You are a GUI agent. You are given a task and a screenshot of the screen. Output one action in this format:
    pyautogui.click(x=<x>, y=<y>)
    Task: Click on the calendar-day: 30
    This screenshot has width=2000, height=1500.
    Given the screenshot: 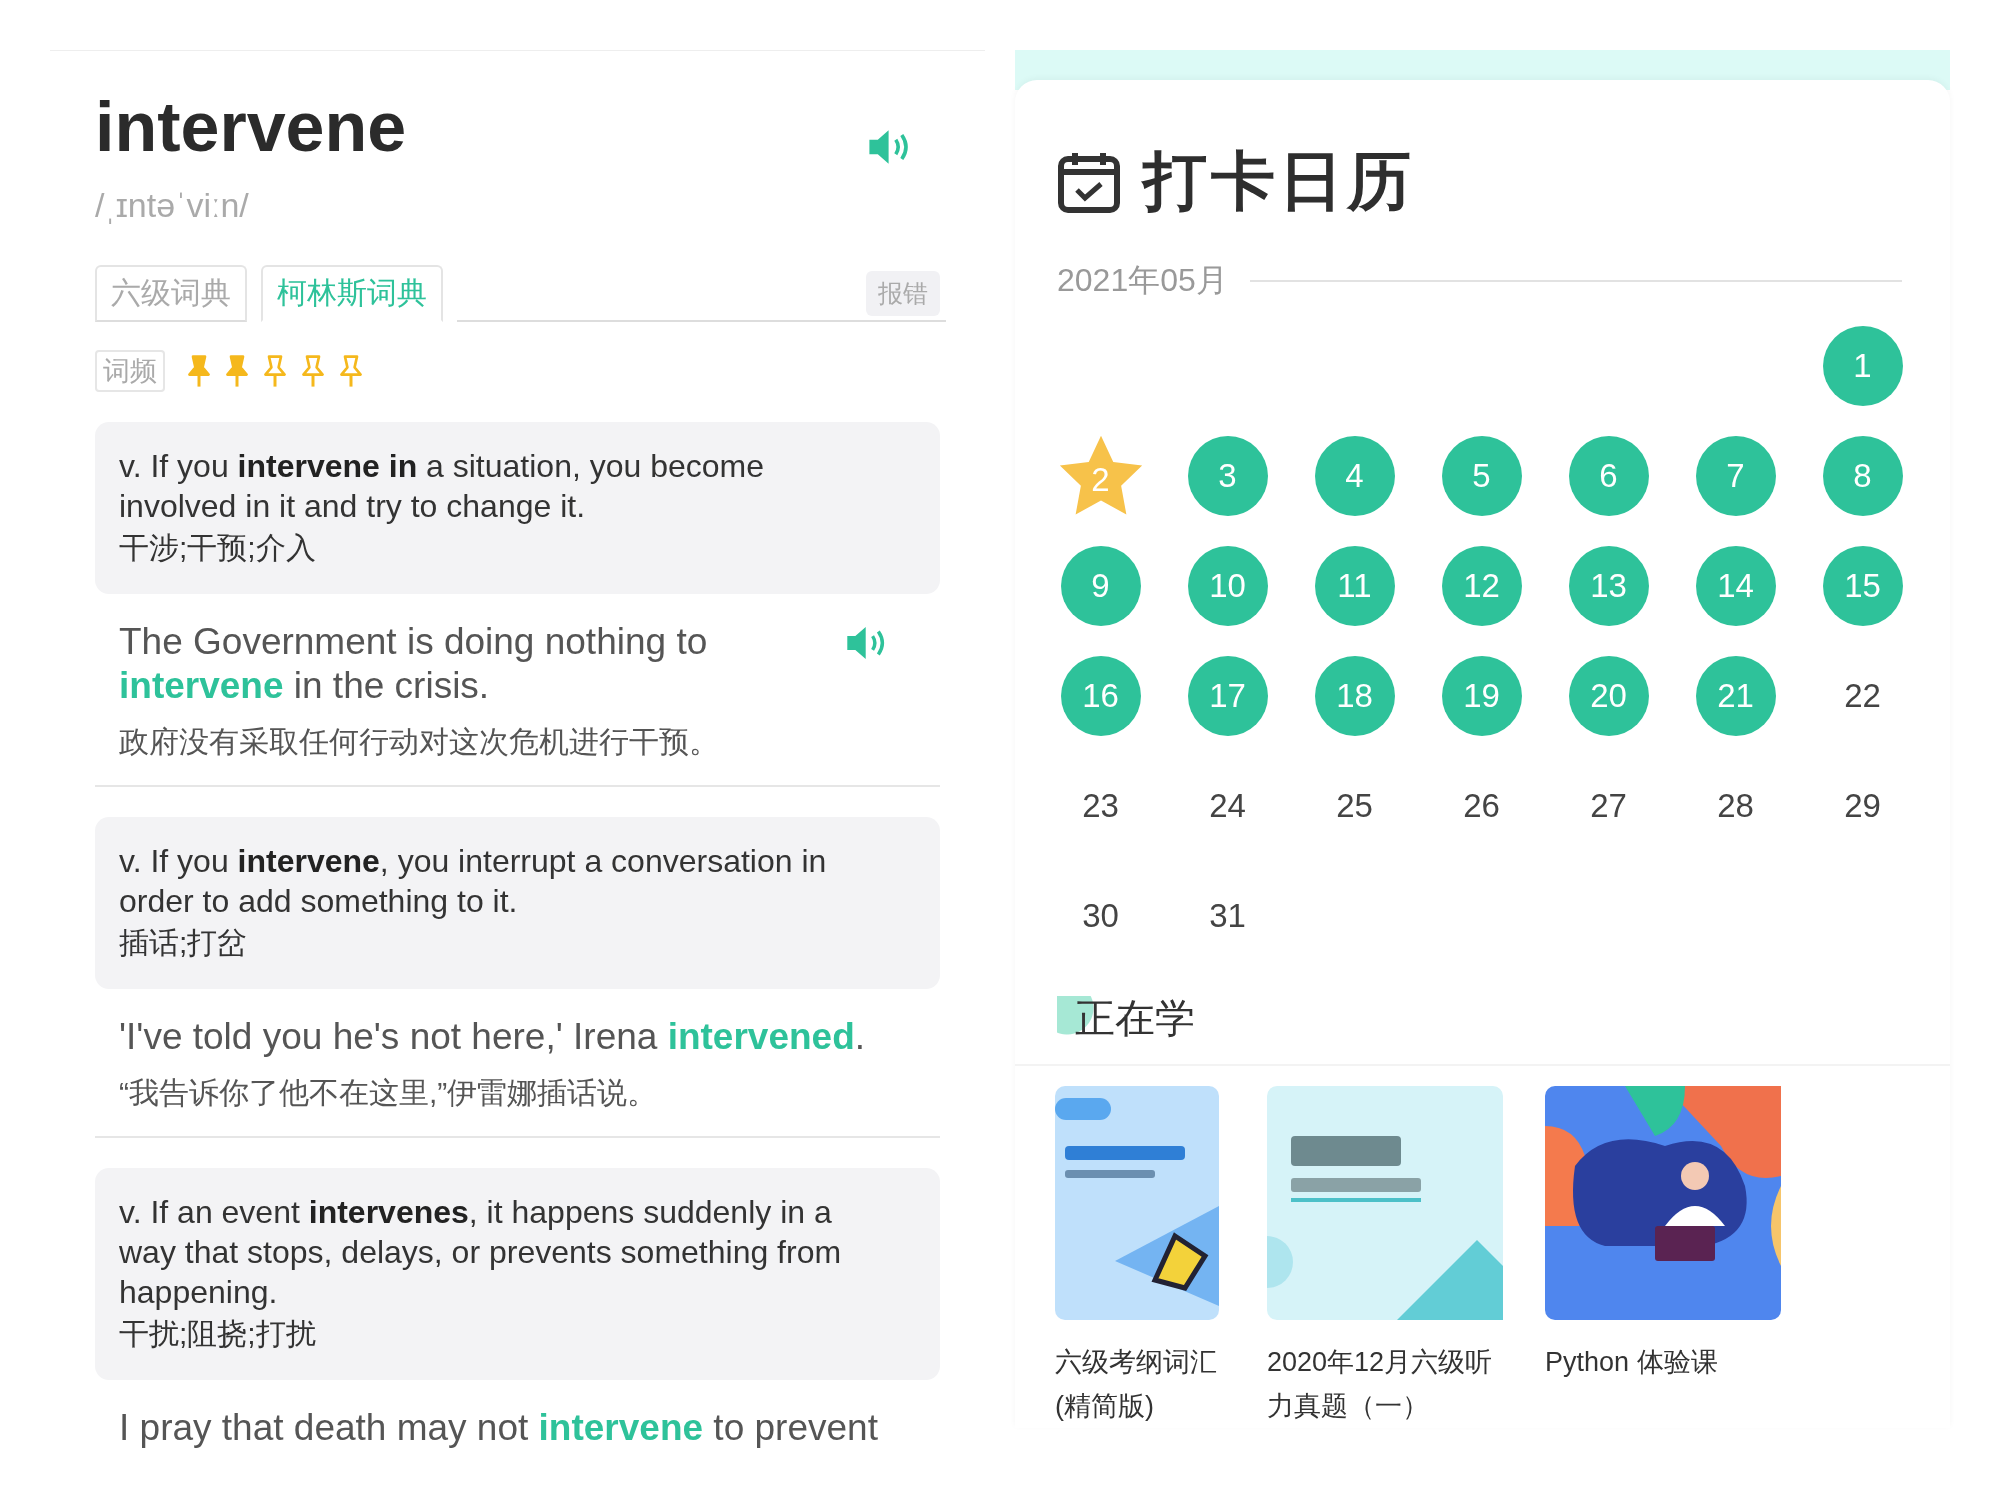 What is the action you would take?
    pyautogui.click(x=1100, y=916)
    